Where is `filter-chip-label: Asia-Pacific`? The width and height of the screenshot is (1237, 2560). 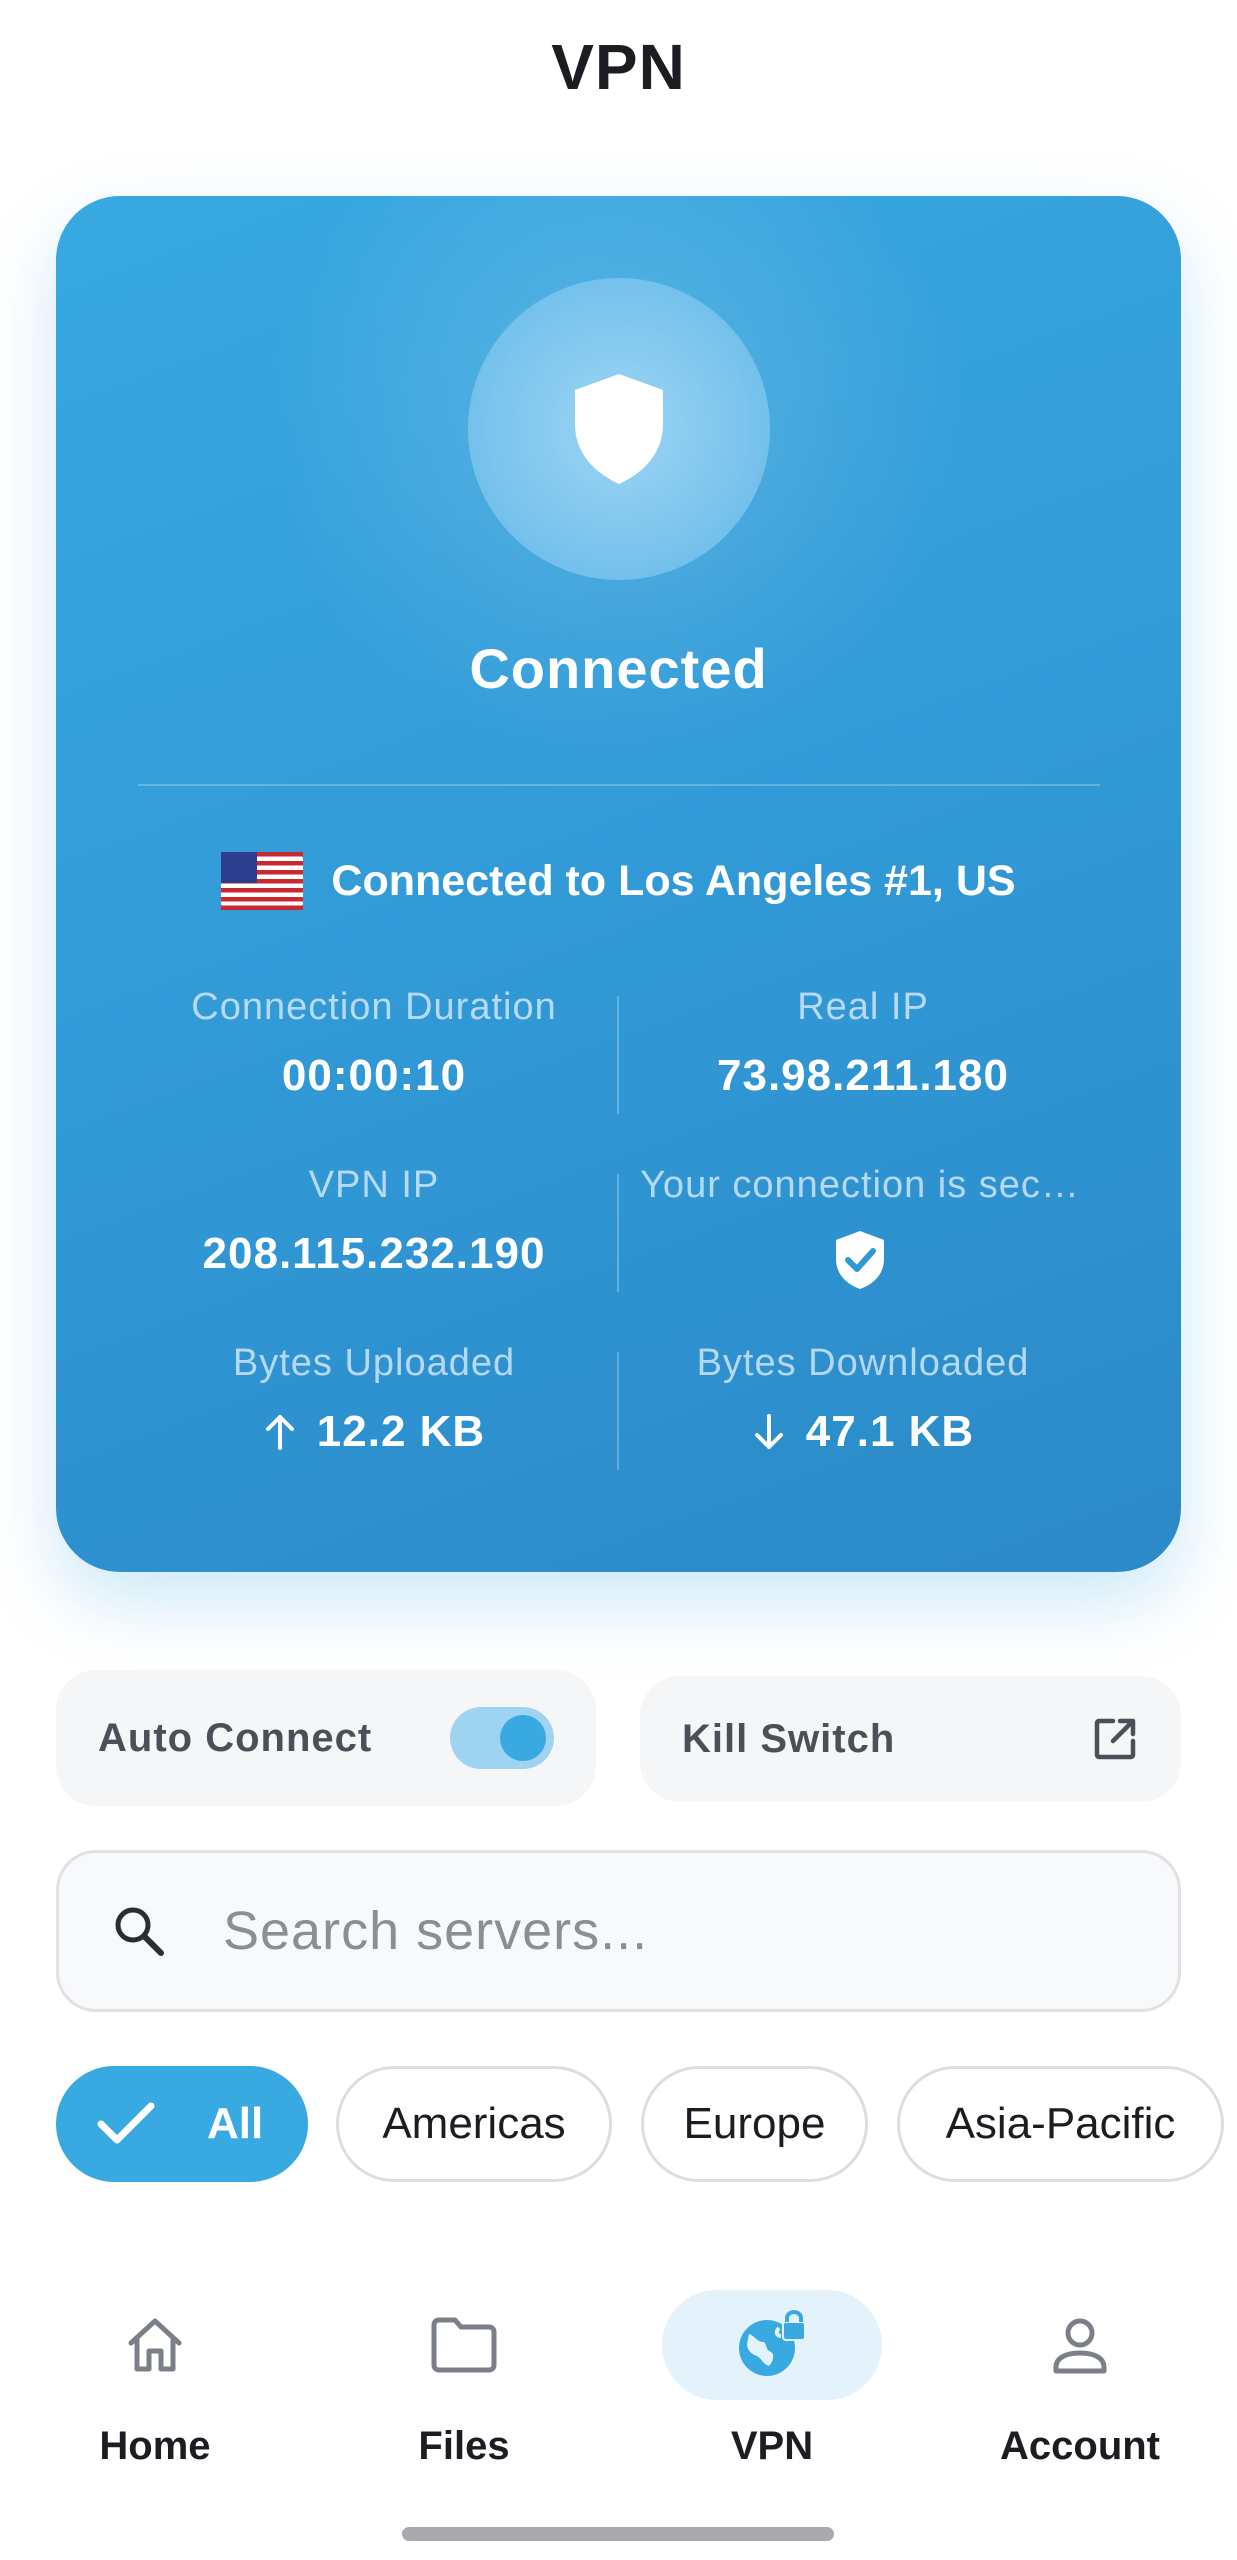
filter-chip-label: Asia-Pacific is located at coordinates (1060, 2123).